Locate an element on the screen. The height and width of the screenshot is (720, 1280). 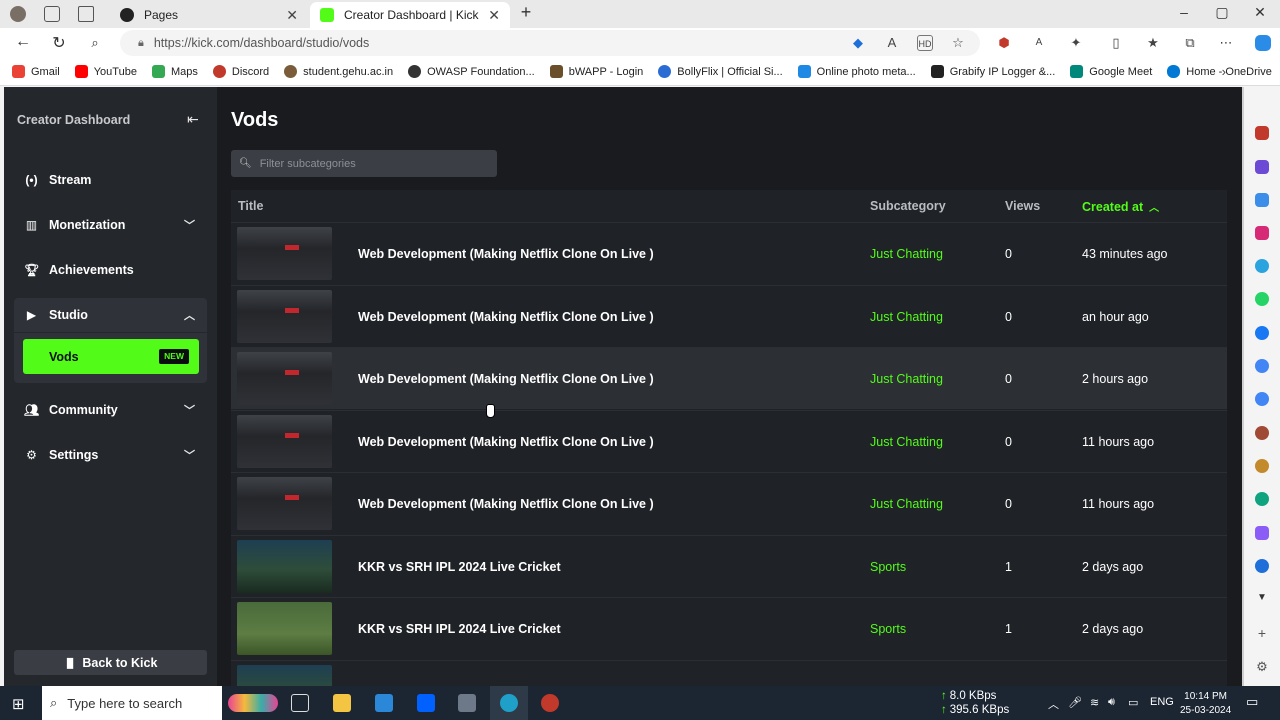
maximize-icon: ▢ is located at coordinates (1222, 12).